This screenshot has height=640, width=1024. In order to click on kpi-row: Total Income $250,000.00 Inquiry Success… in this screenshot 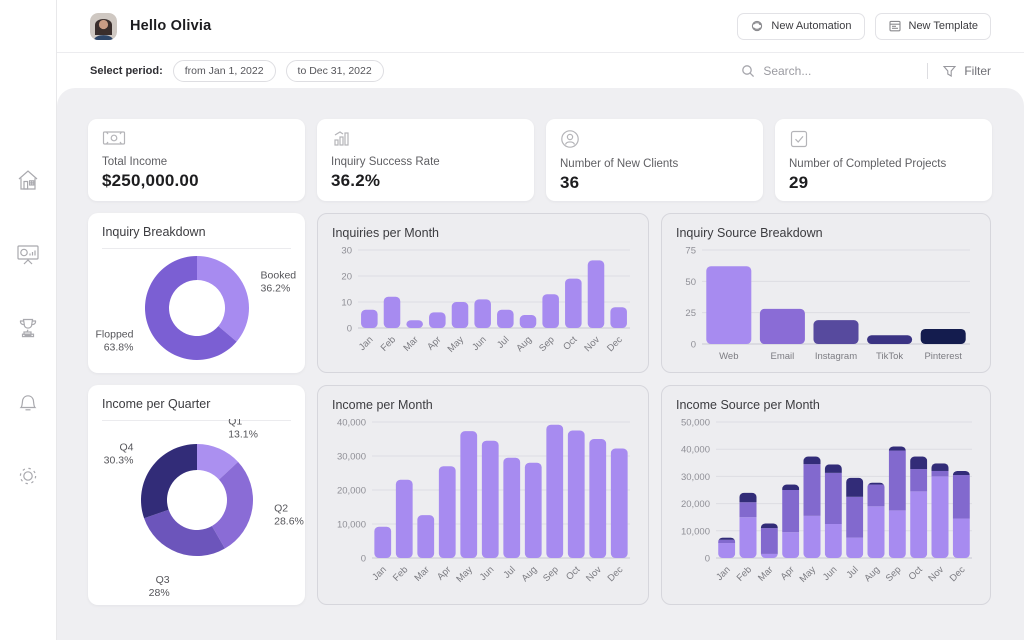, I will do `click(540, 160)`.